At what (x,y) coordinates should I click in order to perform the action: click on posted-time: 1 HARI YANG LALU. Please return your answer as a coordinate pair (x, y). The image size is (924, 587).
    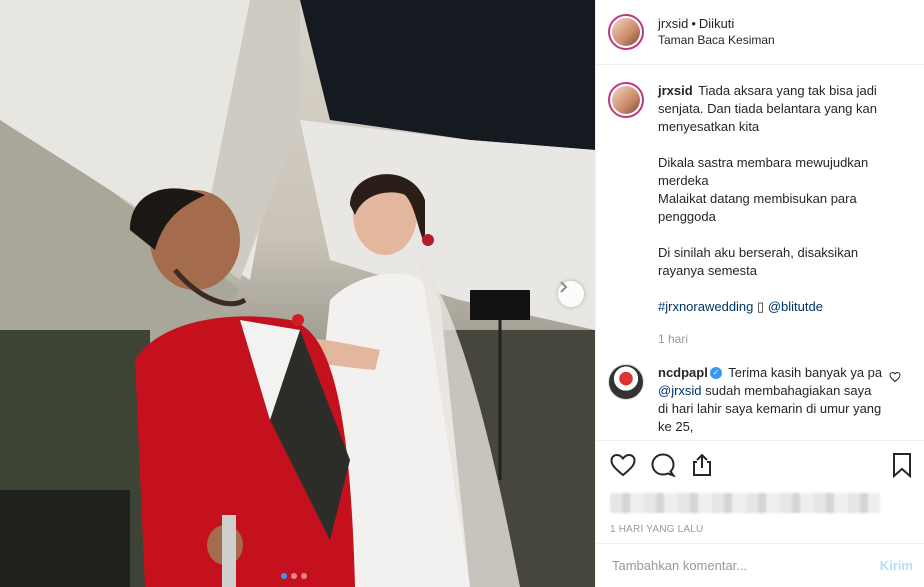
    Looking at the image, I should click on (761, 529).